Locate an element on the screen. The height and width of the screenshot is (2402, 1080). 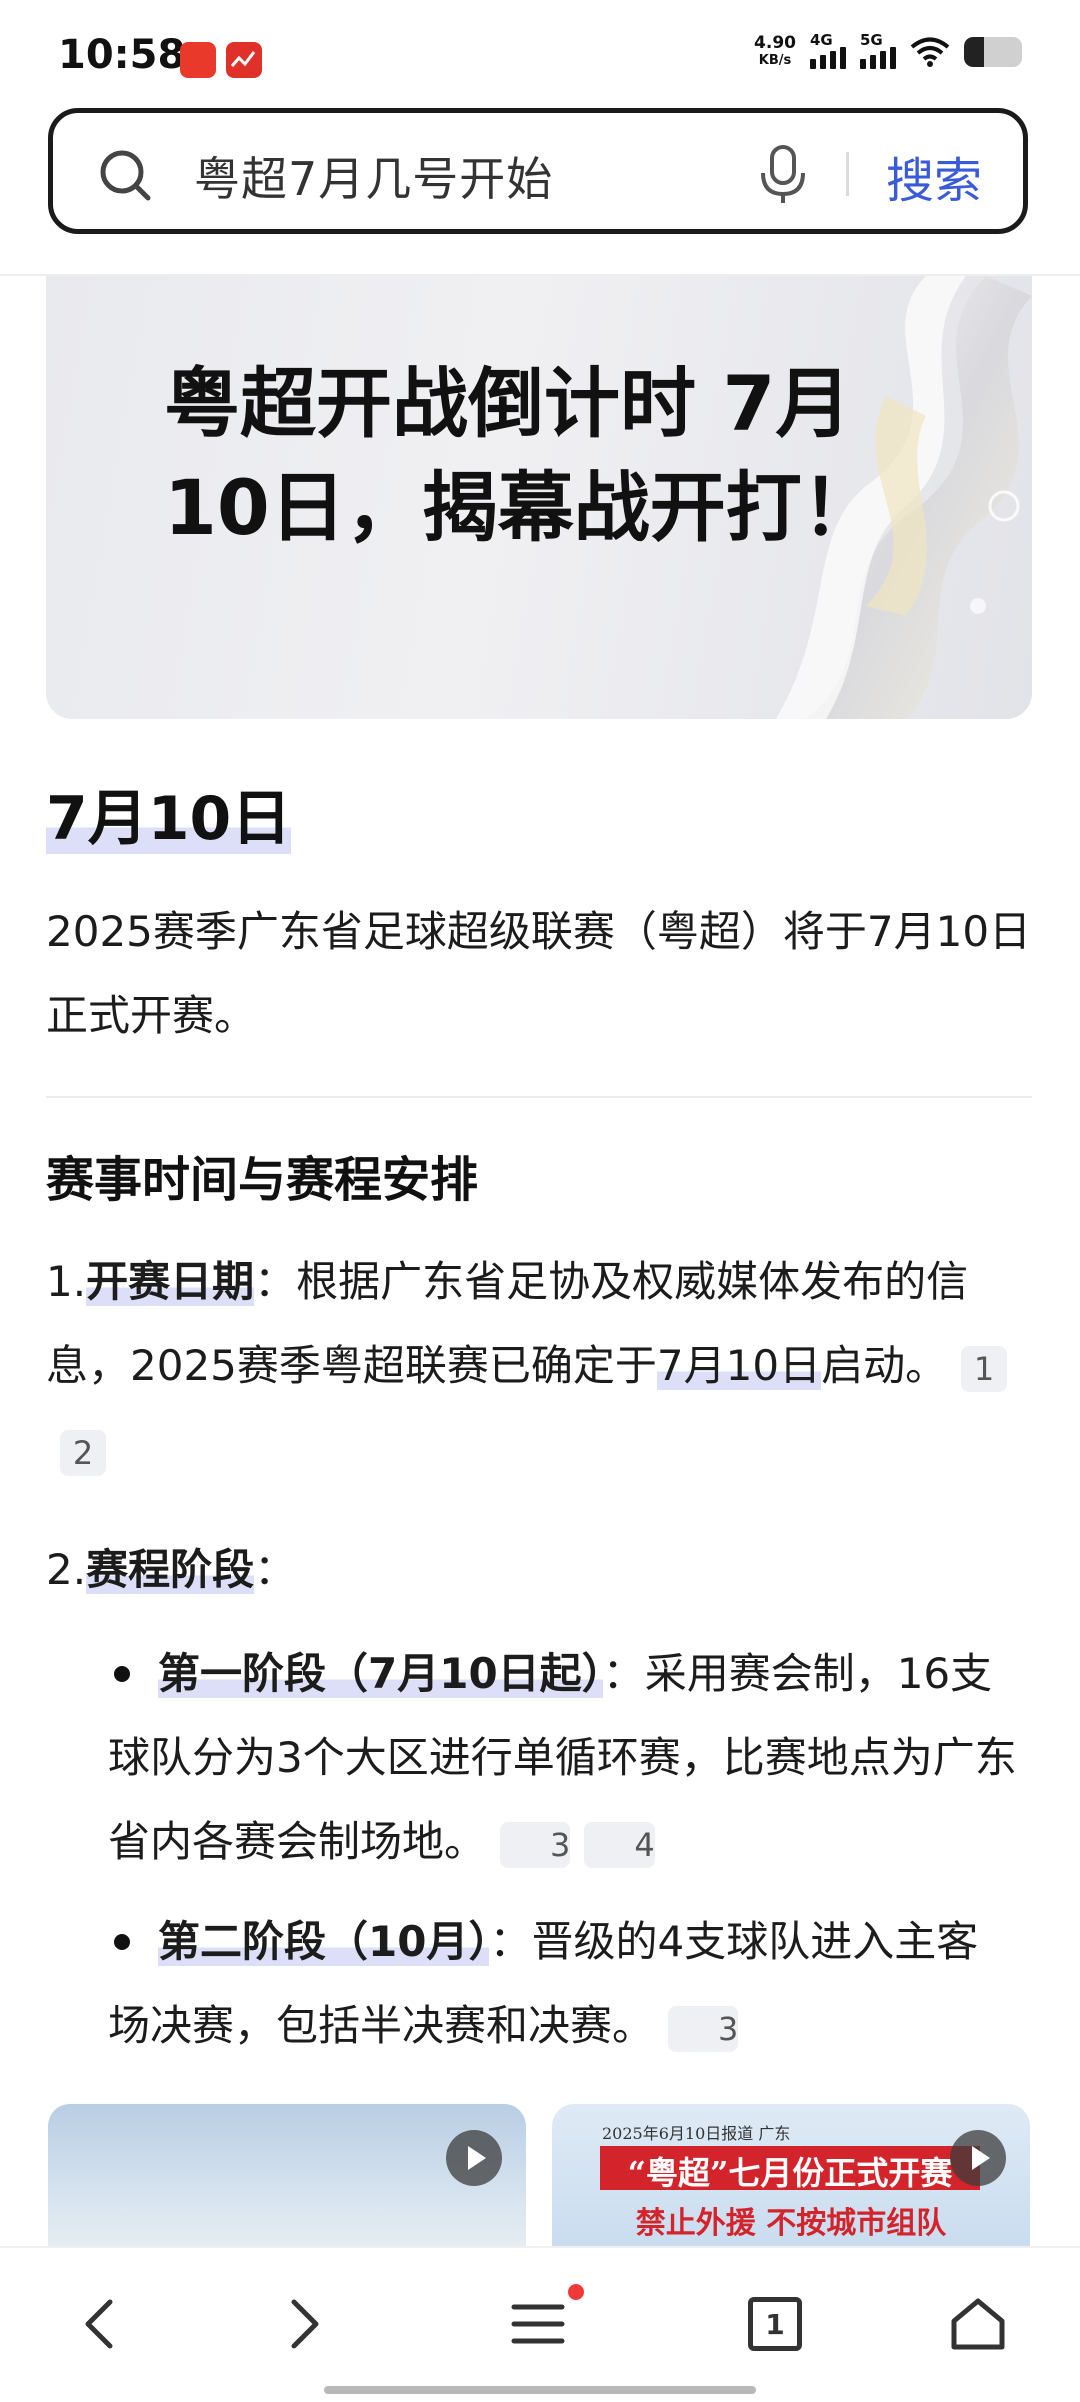
net-speed: 4.90 KB/s is located at coordinates (775, 52).